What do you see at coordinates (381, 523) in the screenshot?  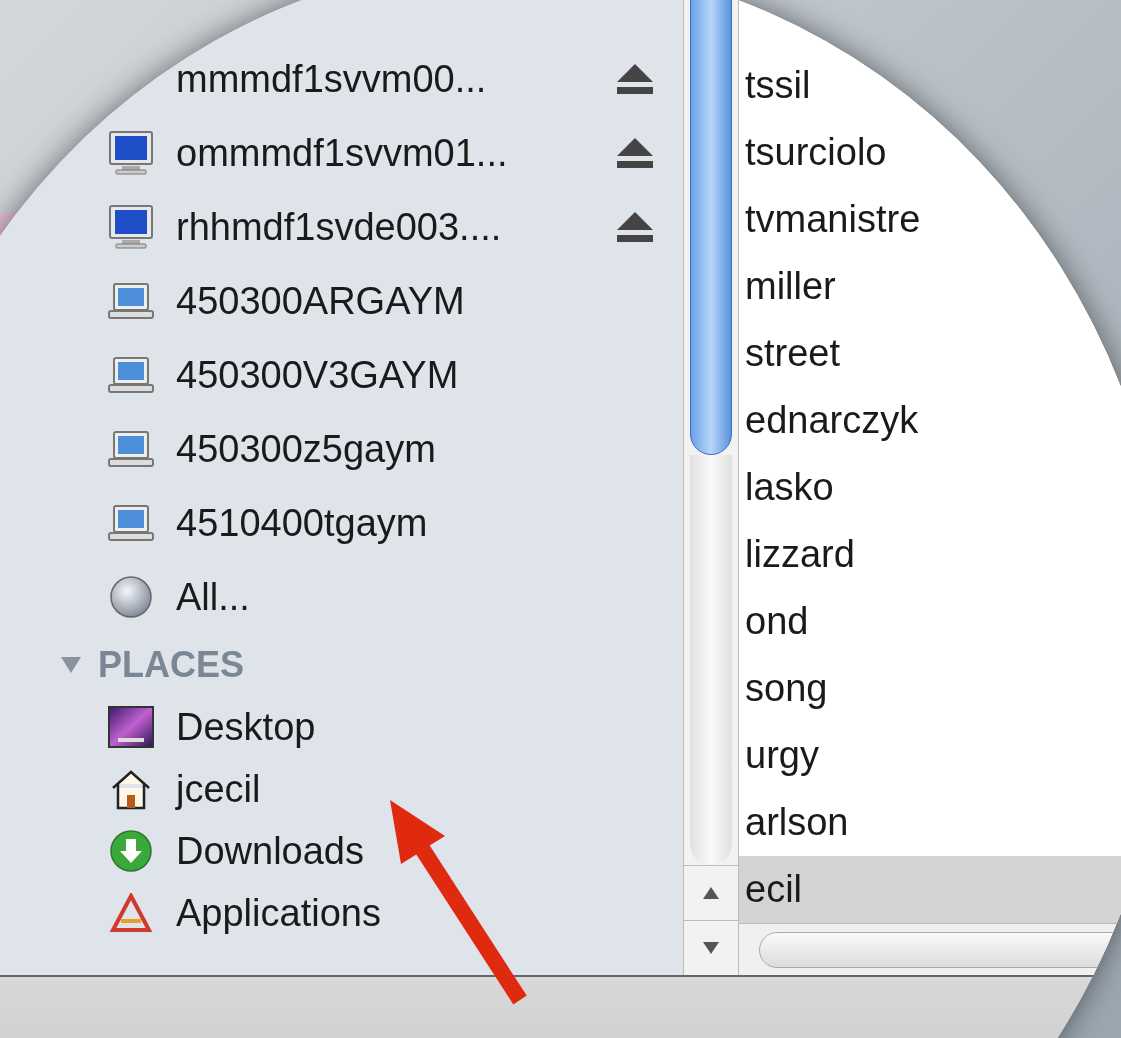 I see `sidebar-item: 4510400tgaym` at bounding box center [381, 523].